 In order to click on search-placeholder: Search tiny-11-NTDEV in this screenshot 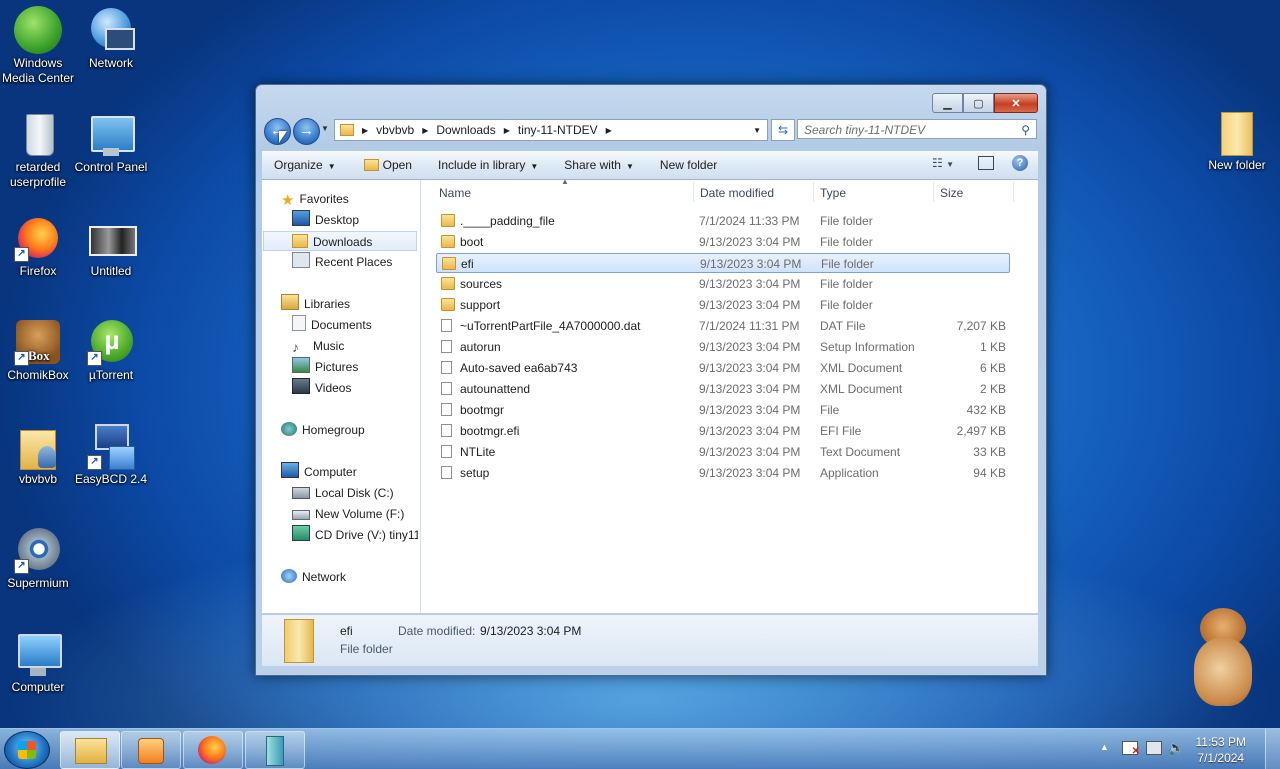, I will do `click(865, 130)`.